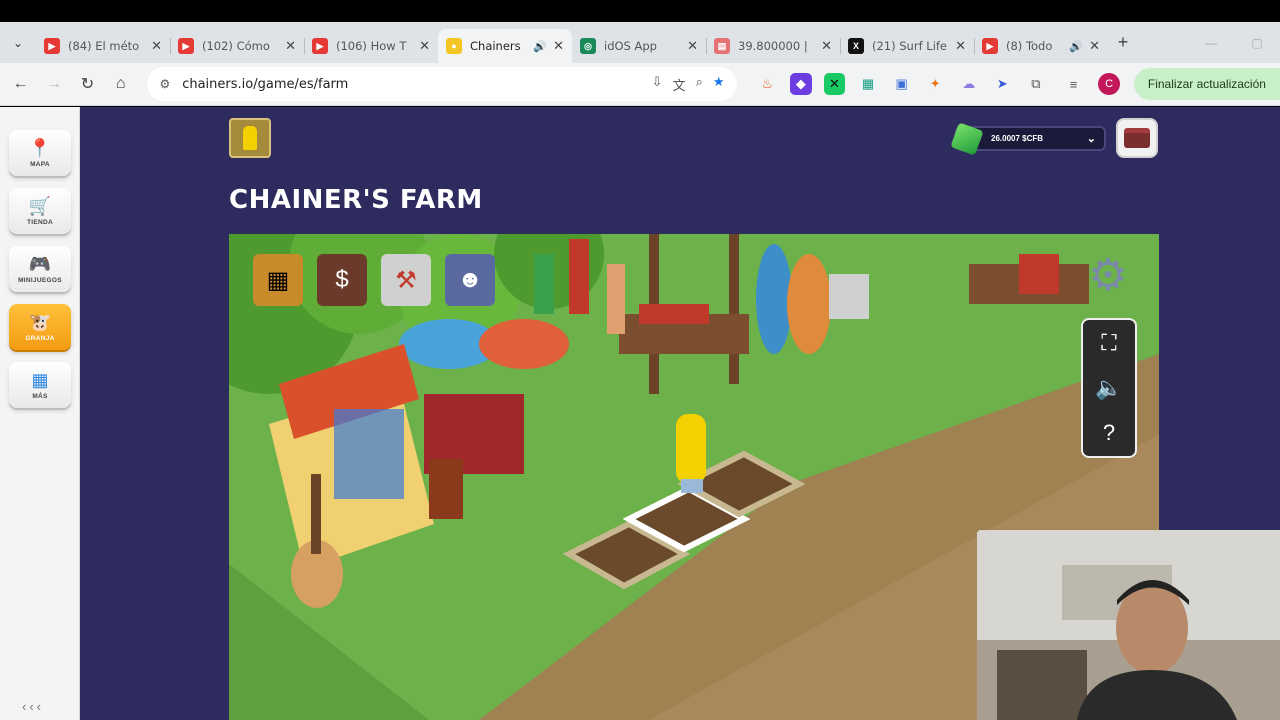 The image size is (1280, 720). What do you see at coordinates (1257, 42) in the screenshot?
I see `maximize-icon: ▢` at bounding box center [1257, 42].